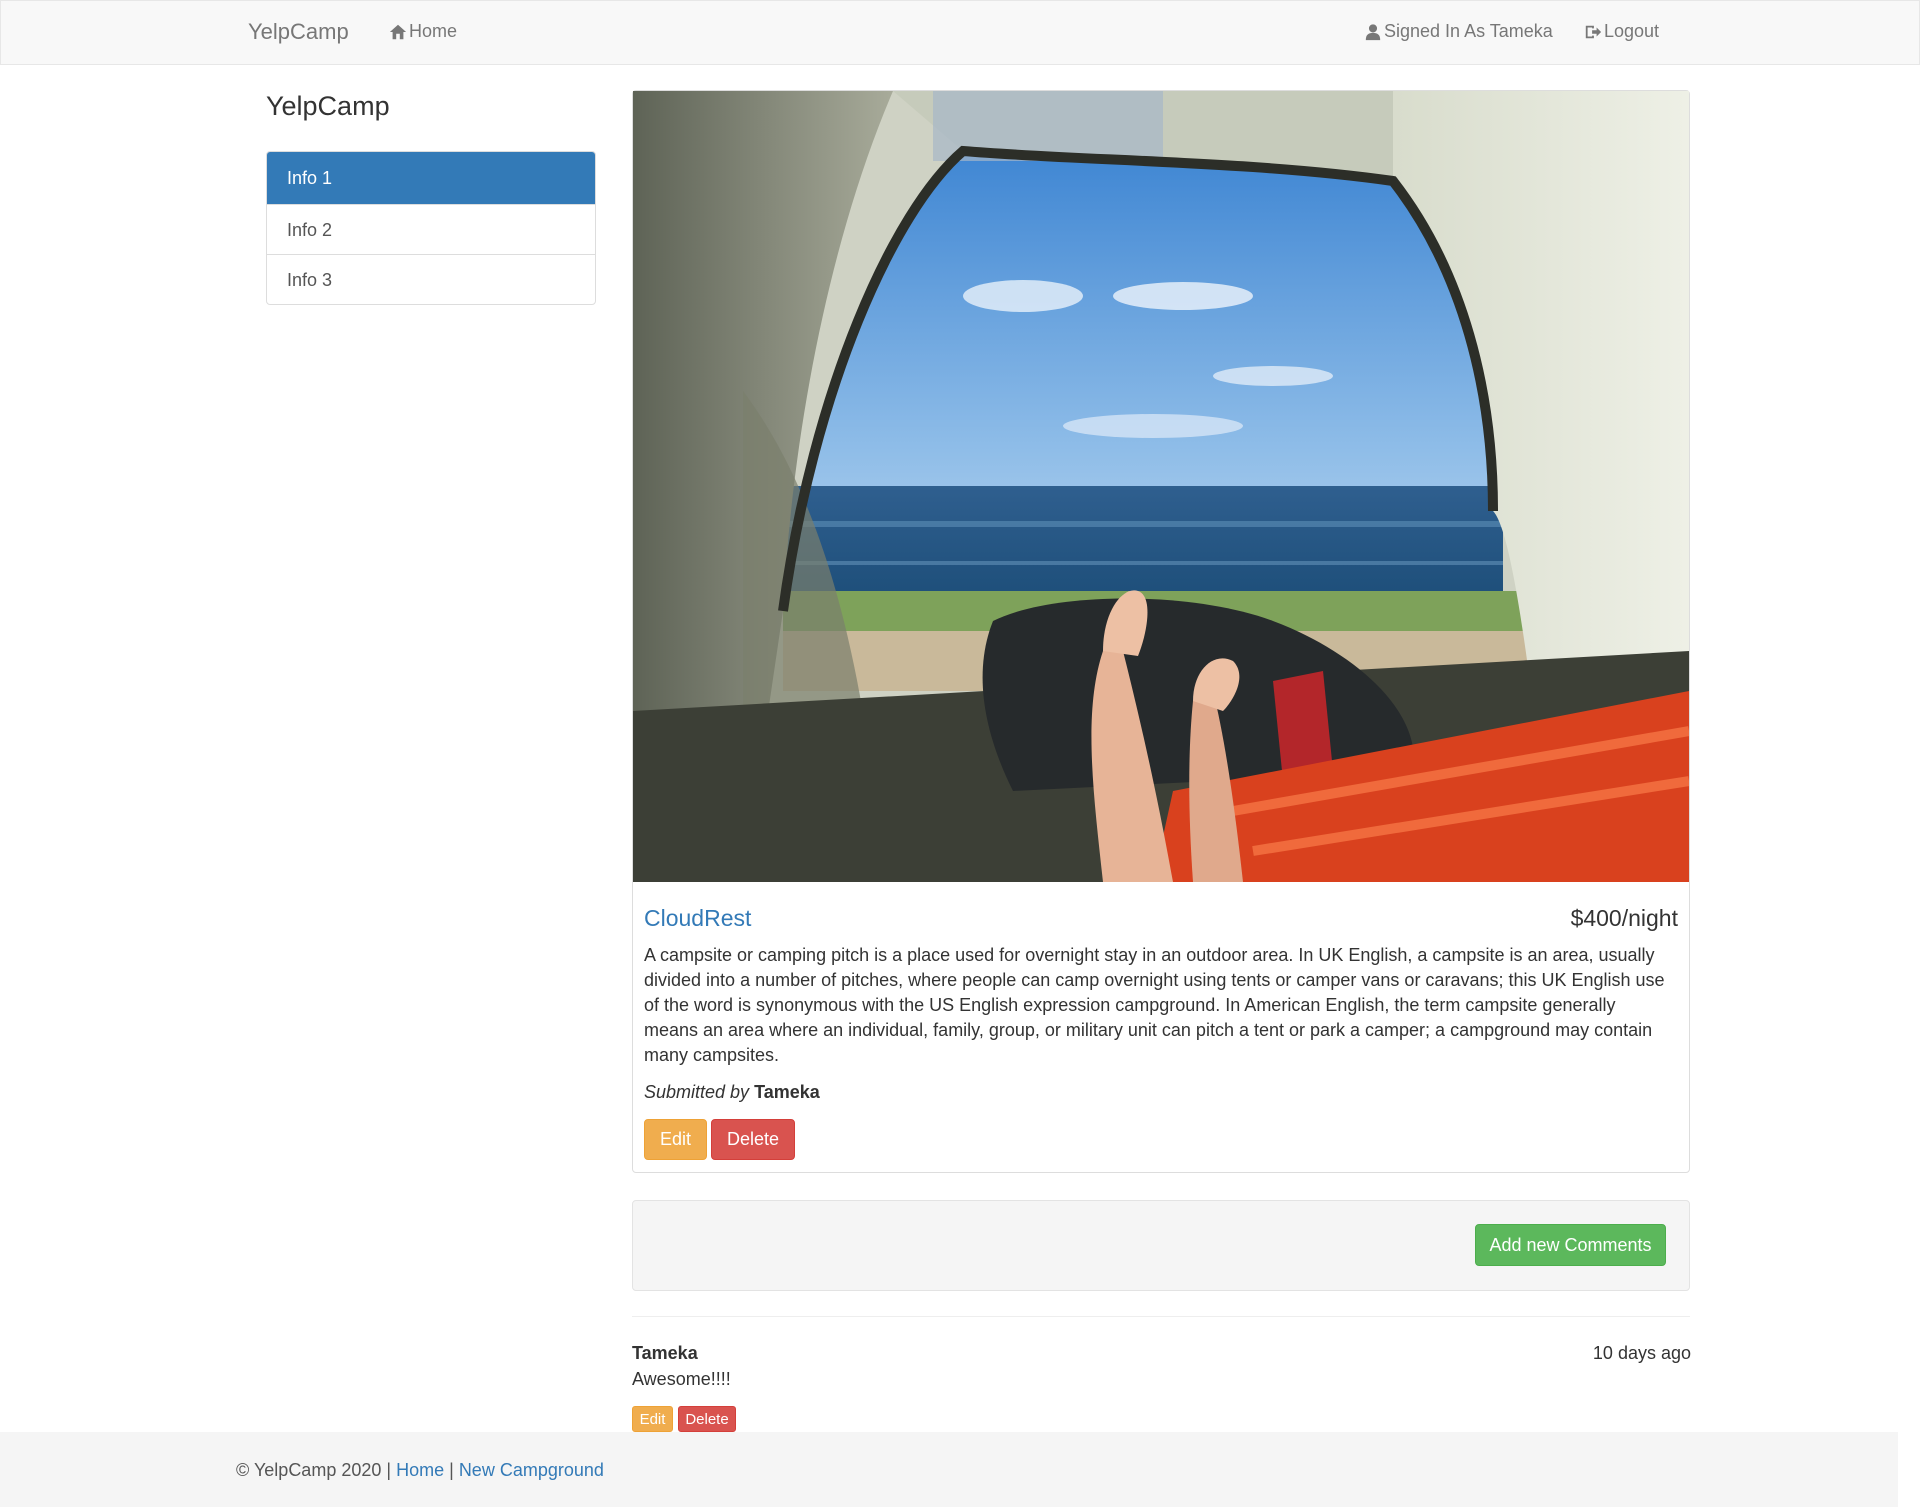 The image size is (1920, 1507). What do you see at coordinates (949, 1469) in the screenshot?
I see `footer: © YelpCamp 2020 | Home | New Campground` at bounding box center [949, 1469].